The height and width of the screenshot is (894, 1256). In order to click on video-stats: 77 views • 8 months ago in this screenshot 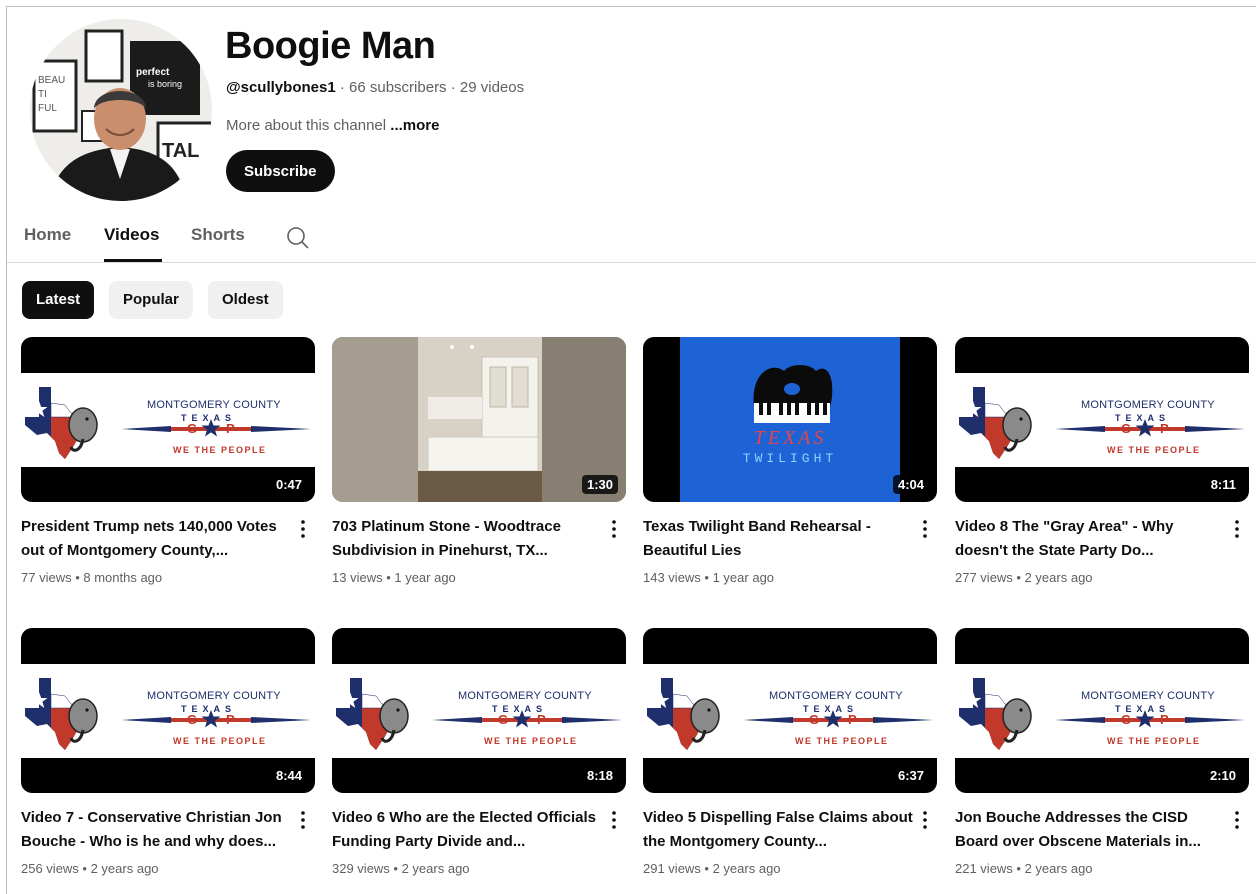, I will do `click(91, 577)`.